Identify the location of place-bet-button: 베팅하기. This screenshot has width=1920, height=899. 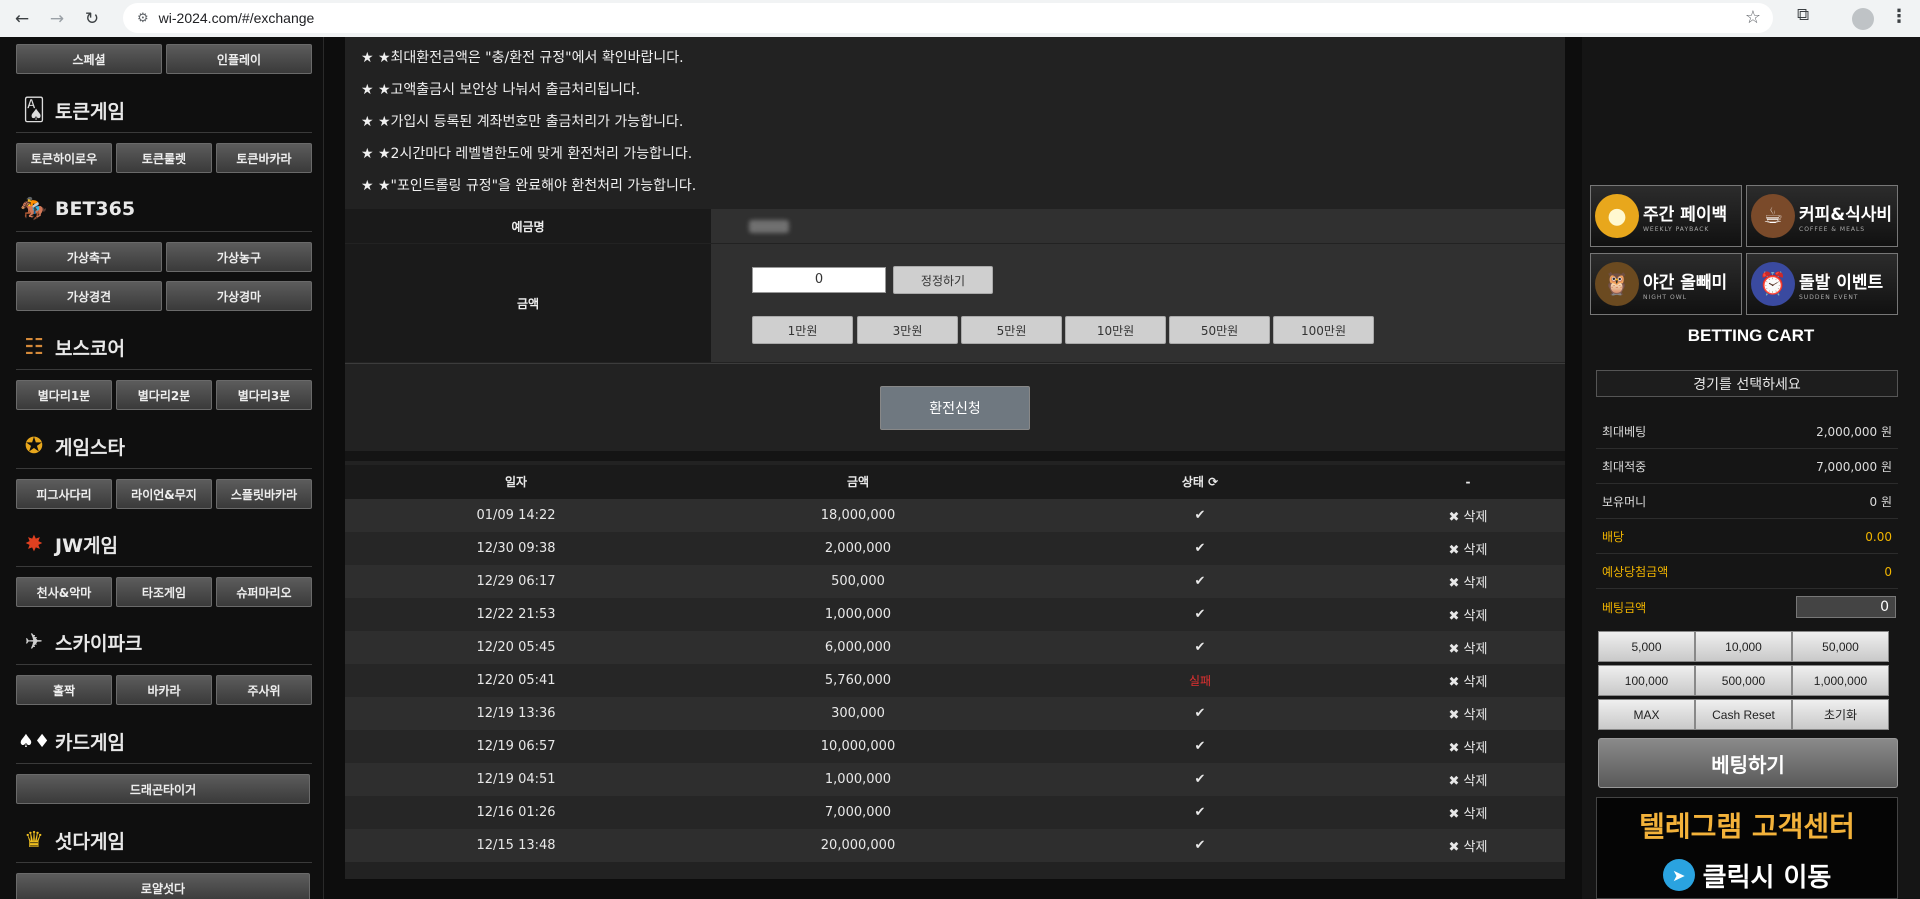
(1748, 763).